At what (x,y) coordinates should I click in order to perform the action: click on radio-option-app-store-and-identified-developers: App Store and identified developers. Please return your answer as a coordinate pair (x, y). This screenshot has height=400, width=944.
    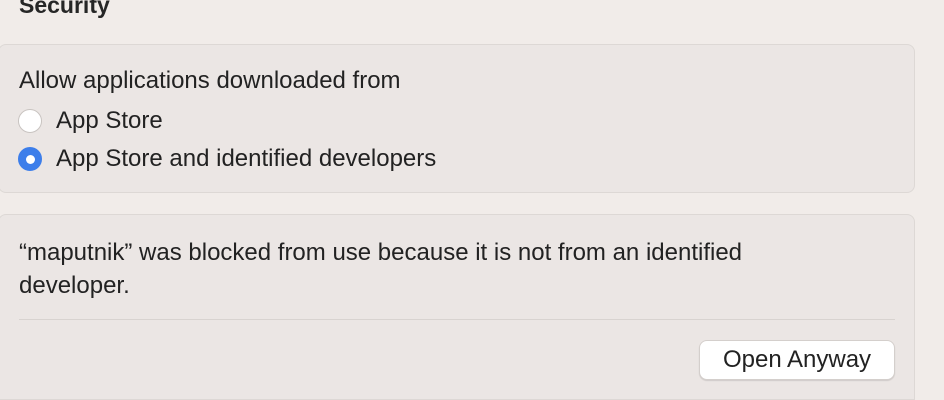
    Looking at the image, I should click on (227, 159).